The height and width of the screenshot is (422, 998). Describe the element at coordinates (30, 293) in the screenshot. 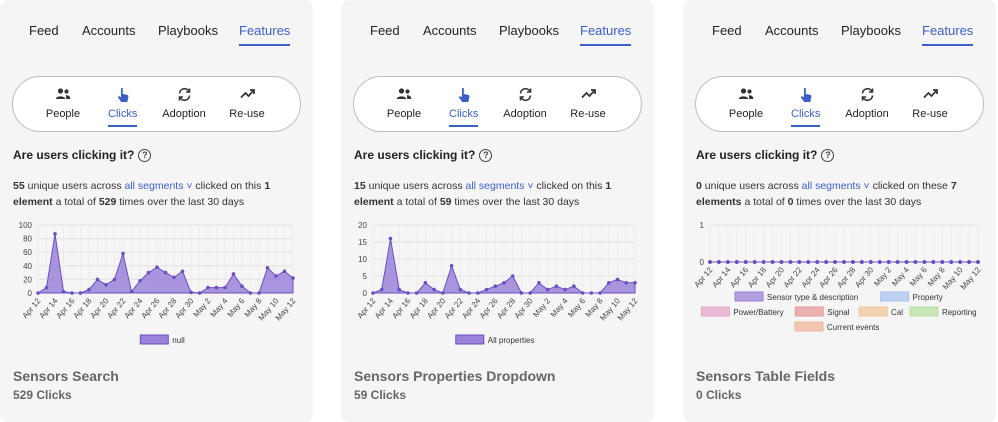

I see `y-tick-label: 0` at that location.